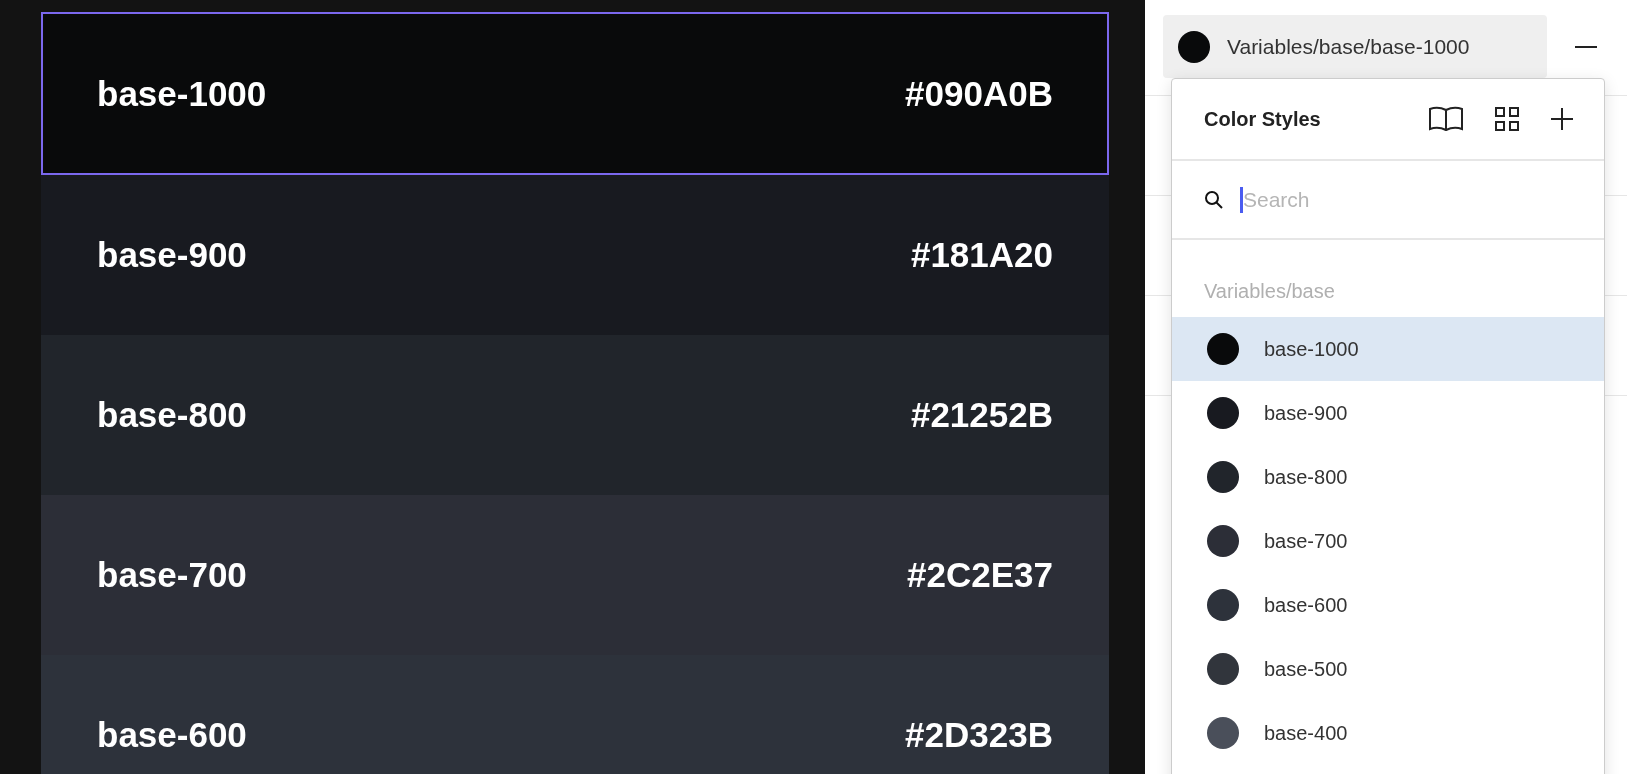  Describe the element at coordinates (172, 415) in the screenshot. I see `swatch-name: base-800` at that location.